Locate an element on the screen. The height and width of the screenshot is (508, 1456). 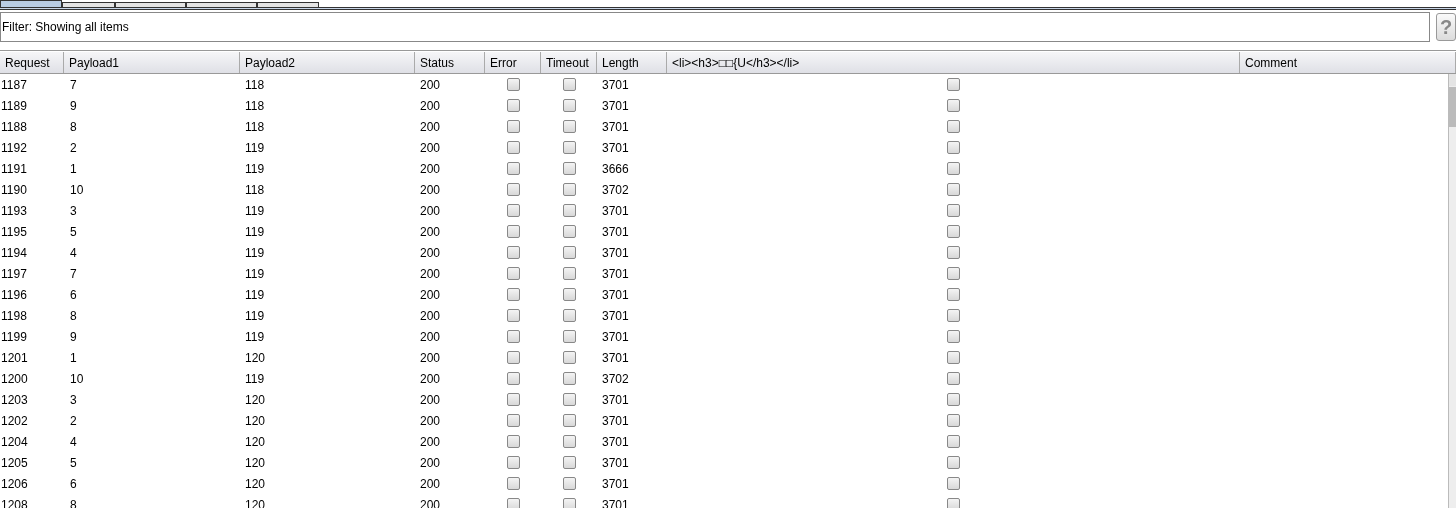
column-header: Request is located at coordinates (32, 62).